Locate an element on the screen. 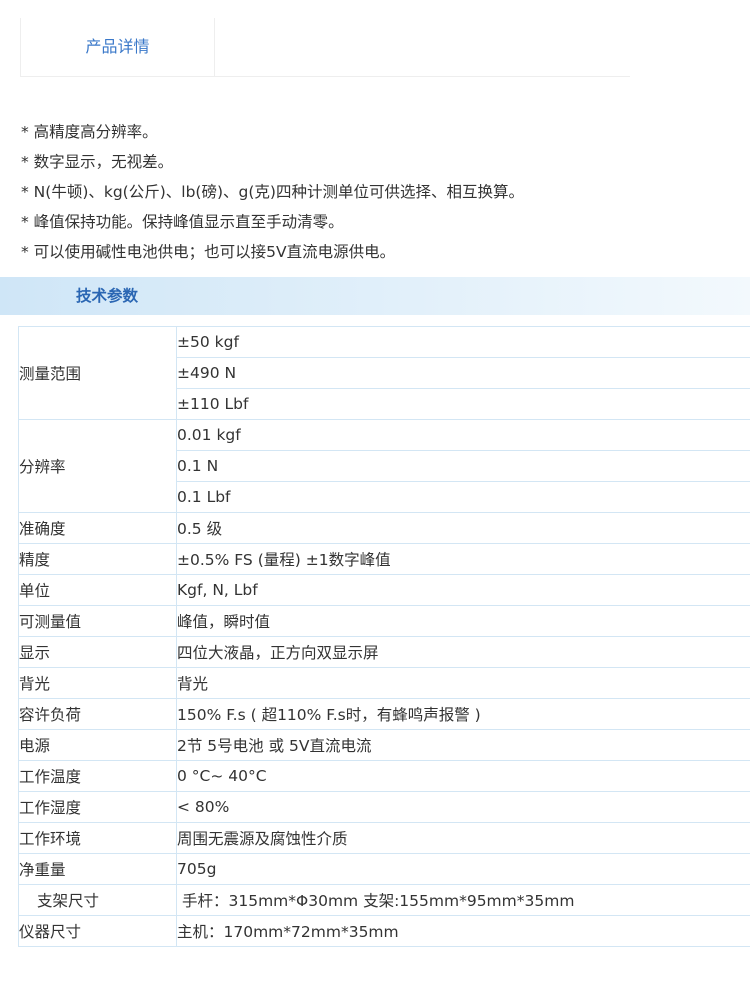 This screenshot has height=1000, width=750. spec-value: 0.1 N is located at coordinates (463, 466).